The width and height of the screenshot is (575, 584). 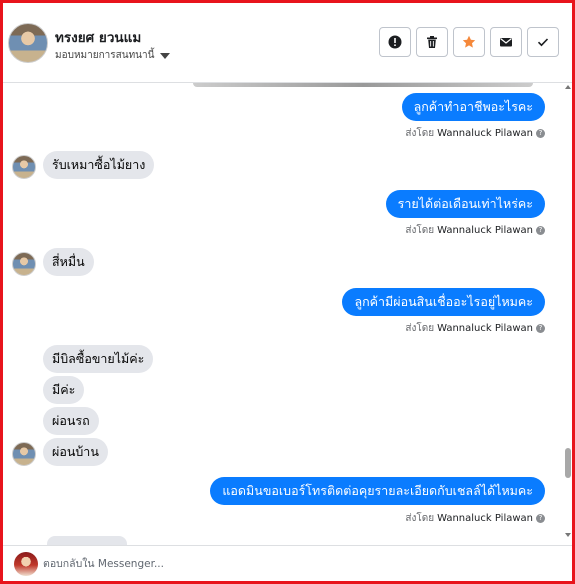 What do you see at coordinates (568, 463) in the screenshot?
I see `scroll-thumb` at bounding box center [568, 463].